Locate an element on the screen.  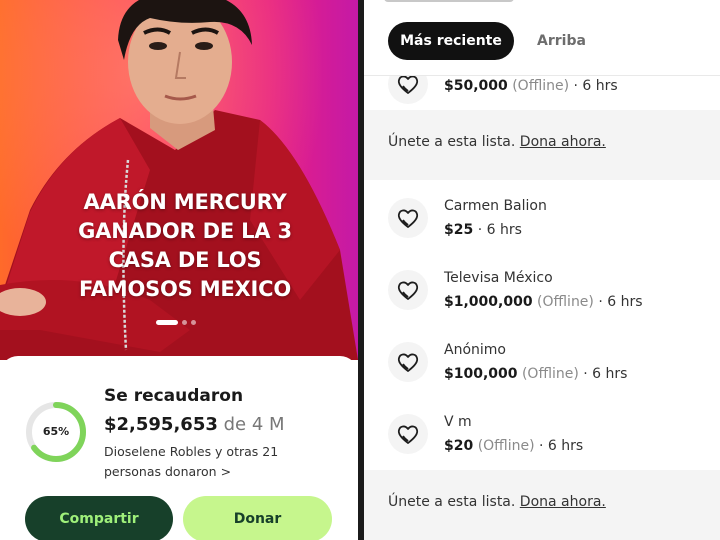
donor-name: Anónimo is located at coordinates (475, 350).